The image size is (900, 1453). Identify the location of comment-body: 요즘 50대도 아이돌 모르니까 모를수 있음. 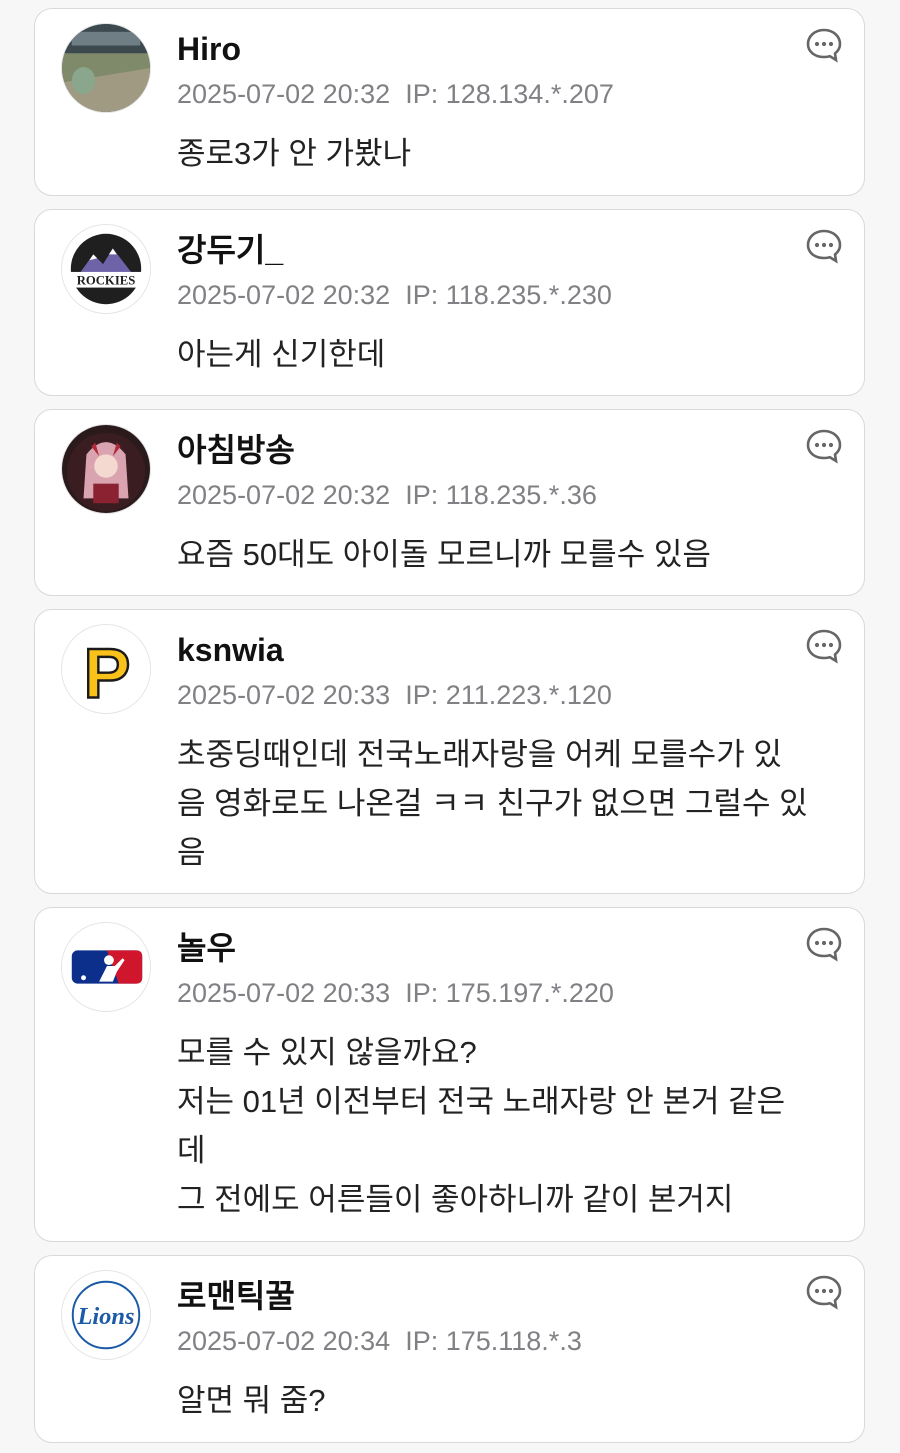
(517, 554).